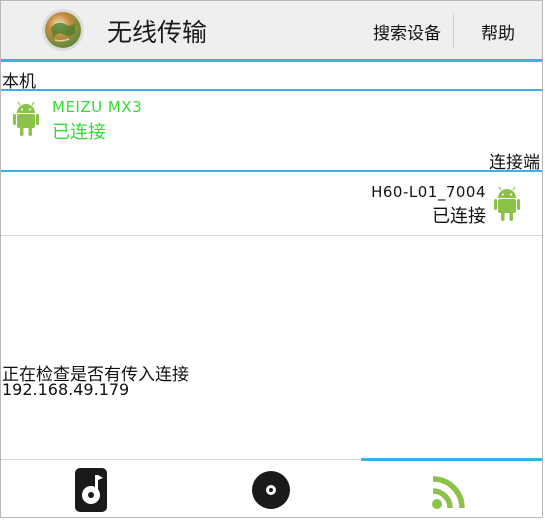 This screenshot has height=520, width=545. I want to click on tab-disc, so click(271, 489).